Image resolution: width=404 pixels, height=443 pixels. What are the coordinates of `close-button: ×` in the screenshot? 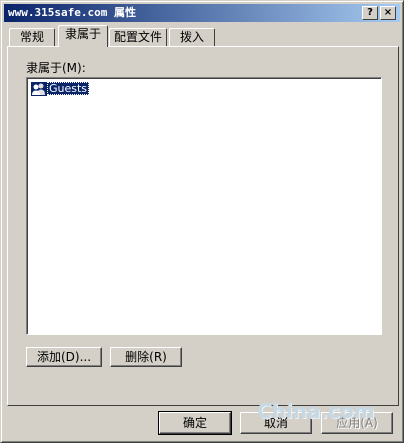 It's located at (388, 13).